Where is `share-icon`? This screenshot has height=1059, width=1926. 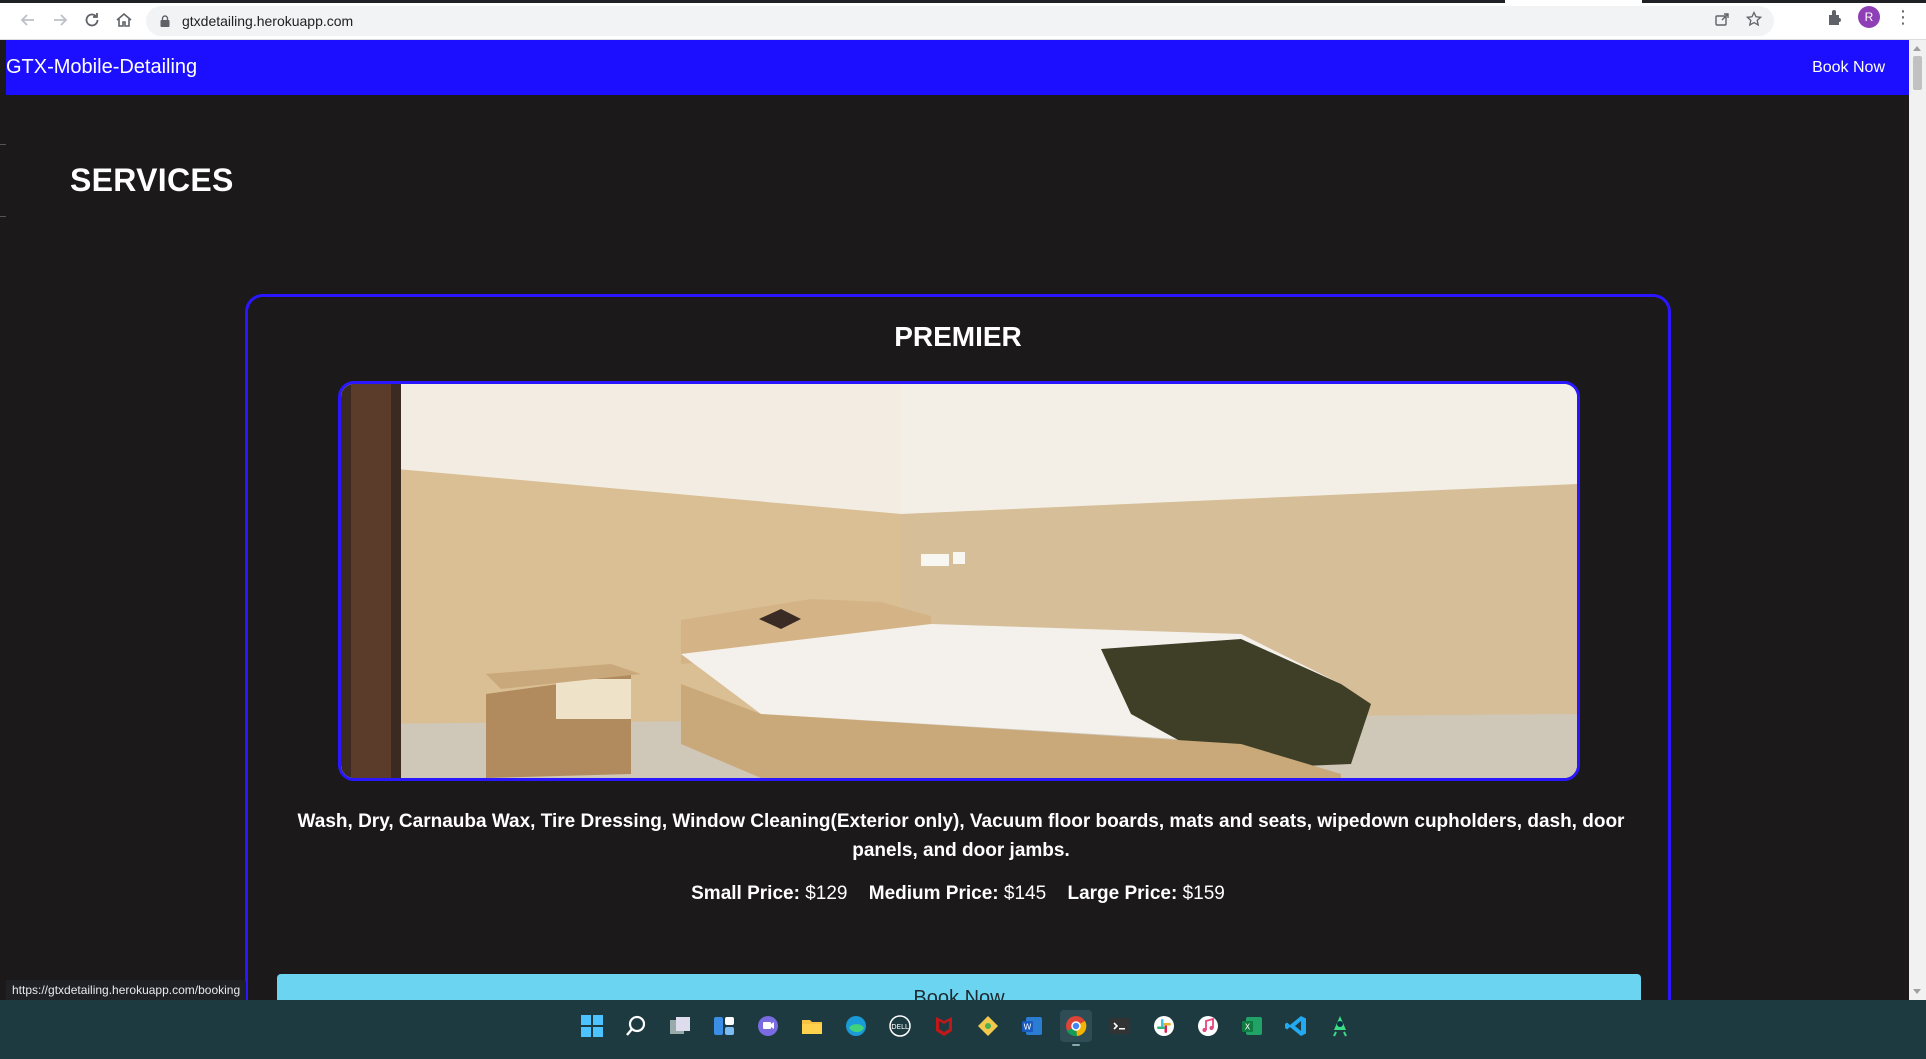 share-icon is located at coordinates (1722, 19).